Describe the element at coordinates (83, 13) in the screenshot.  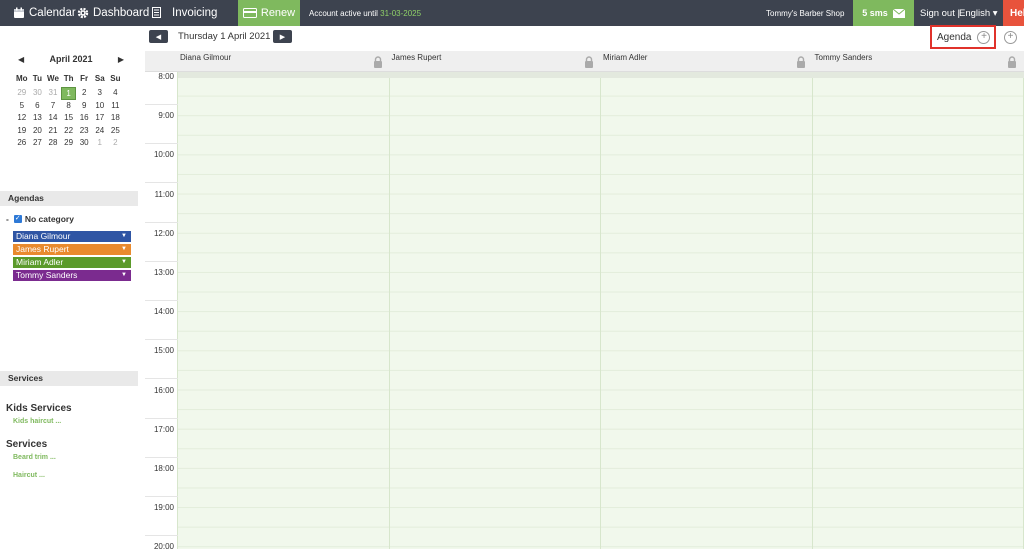
I see `gear-icon` at that location.